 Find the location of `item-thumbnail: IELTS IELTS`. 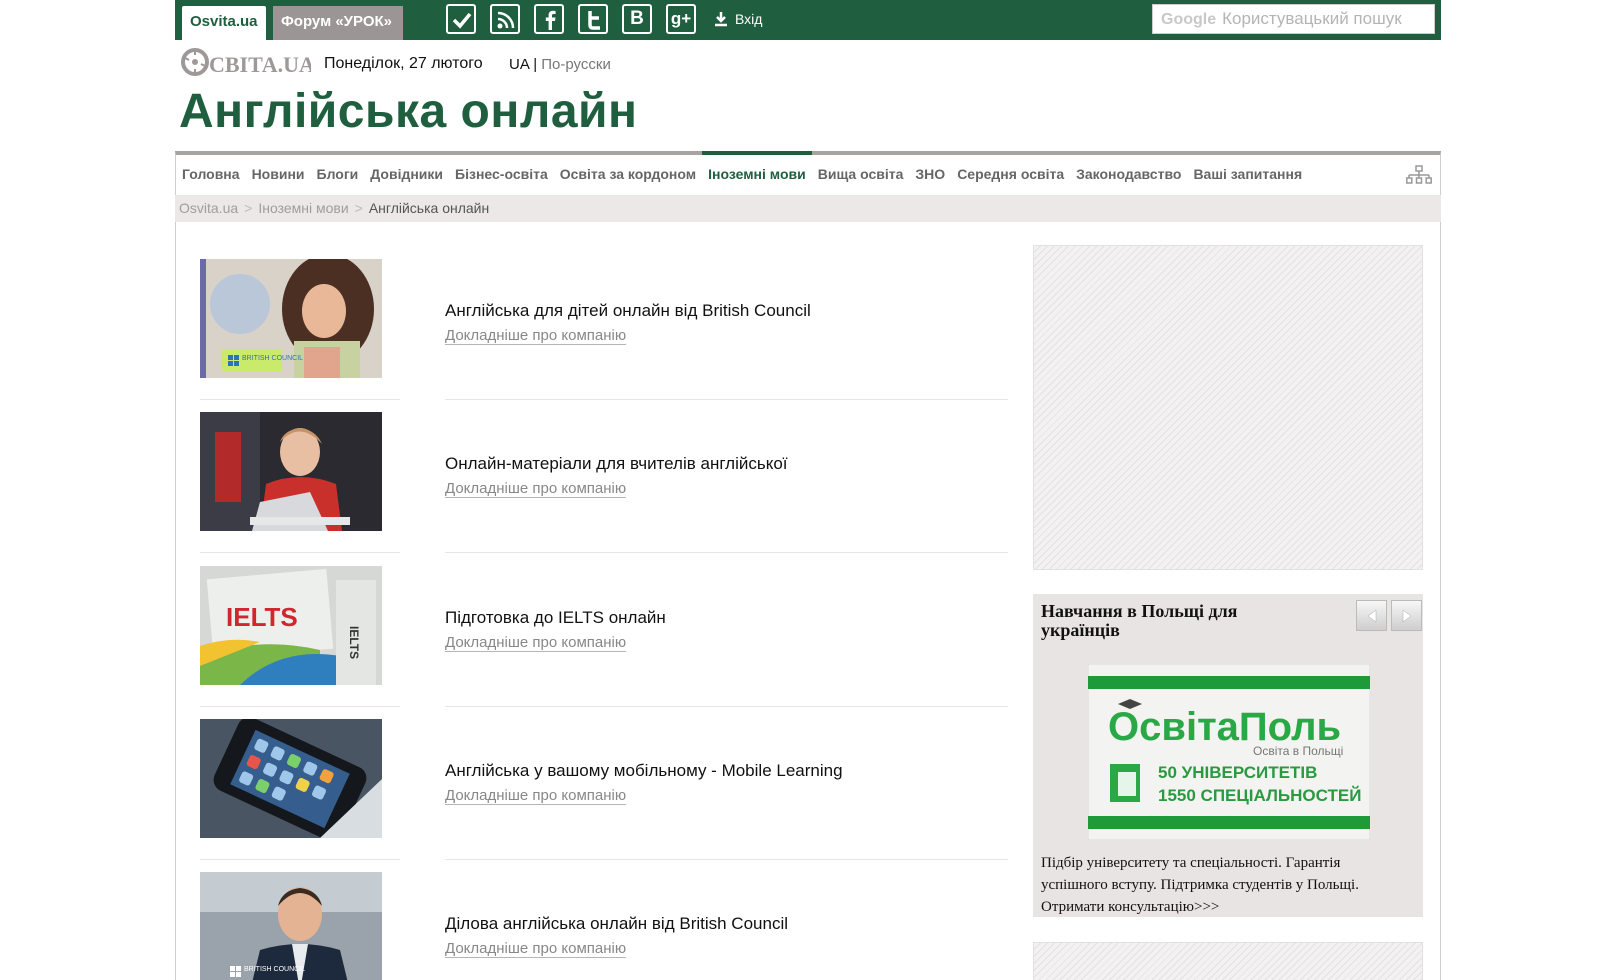

item-thumbnail: IELTS IELTS is located at coordinates (291, 625).